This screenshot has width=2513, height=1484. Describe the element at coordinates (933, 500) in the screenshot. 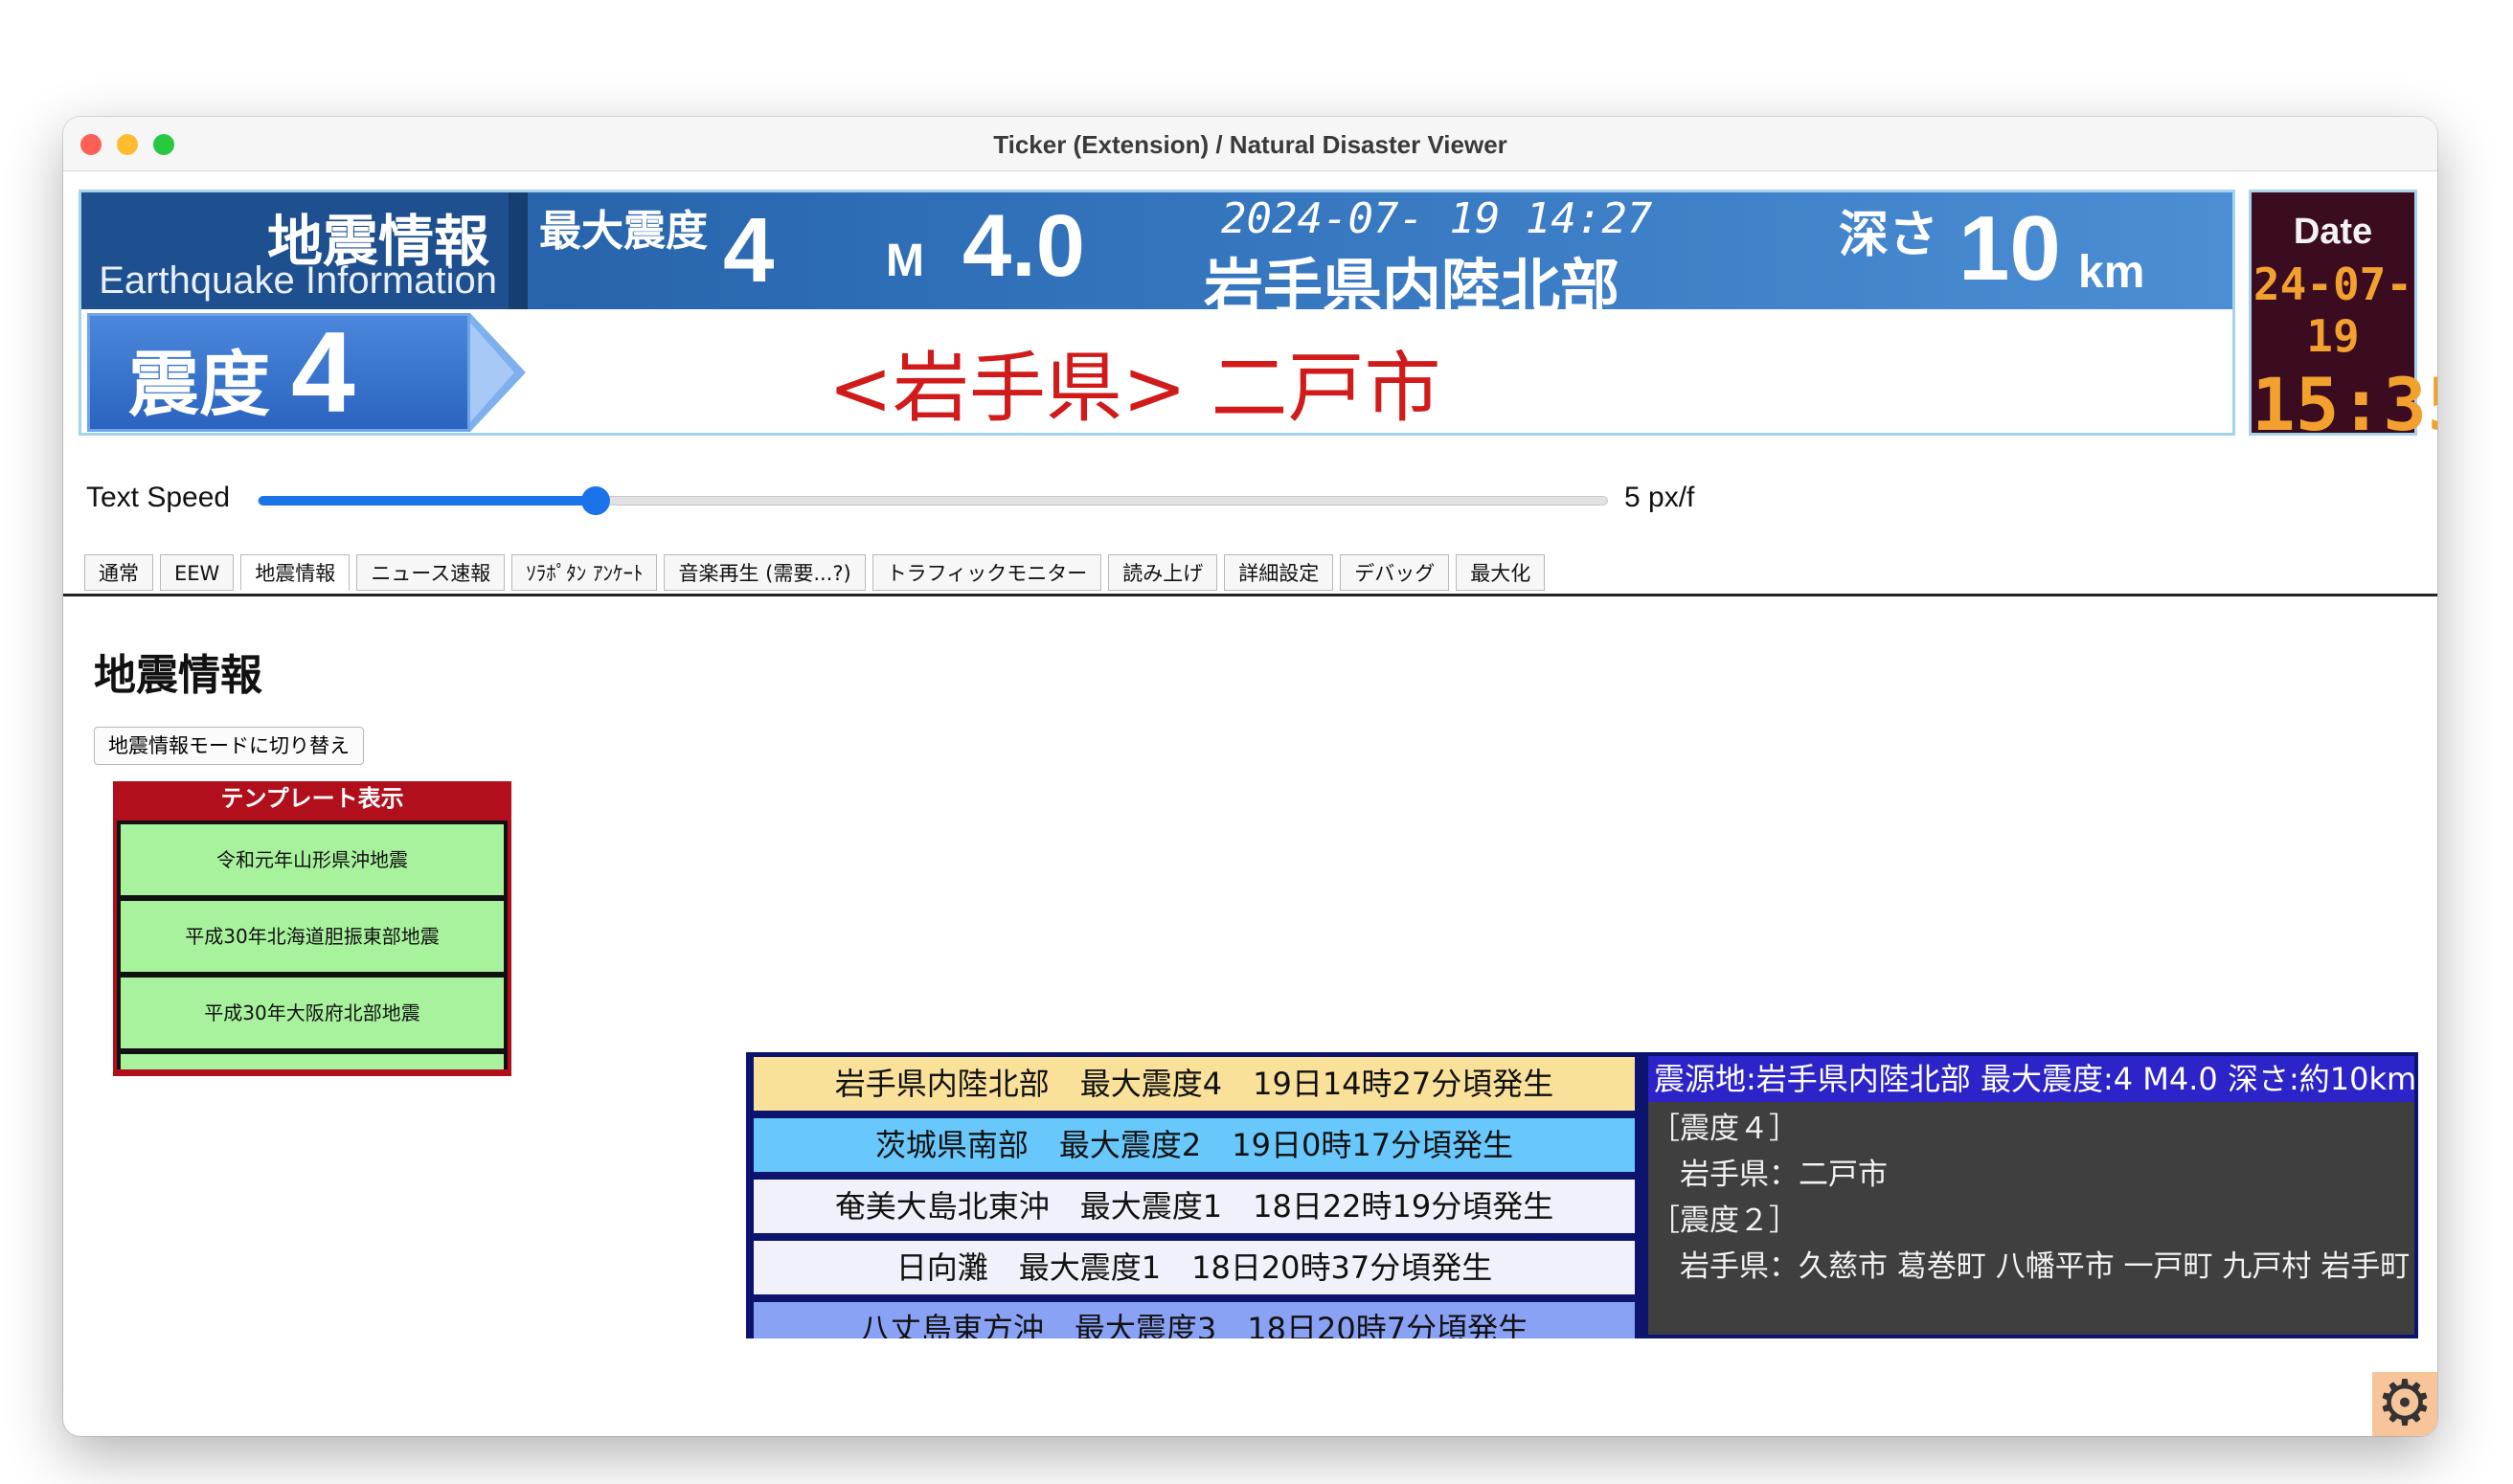

I see `text-speed-slider` at that location.